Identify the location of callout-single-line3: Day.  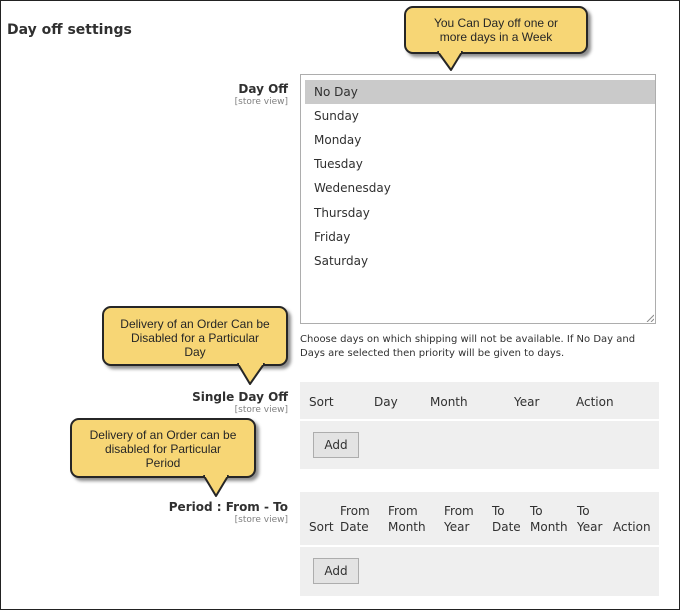
(195, 352).